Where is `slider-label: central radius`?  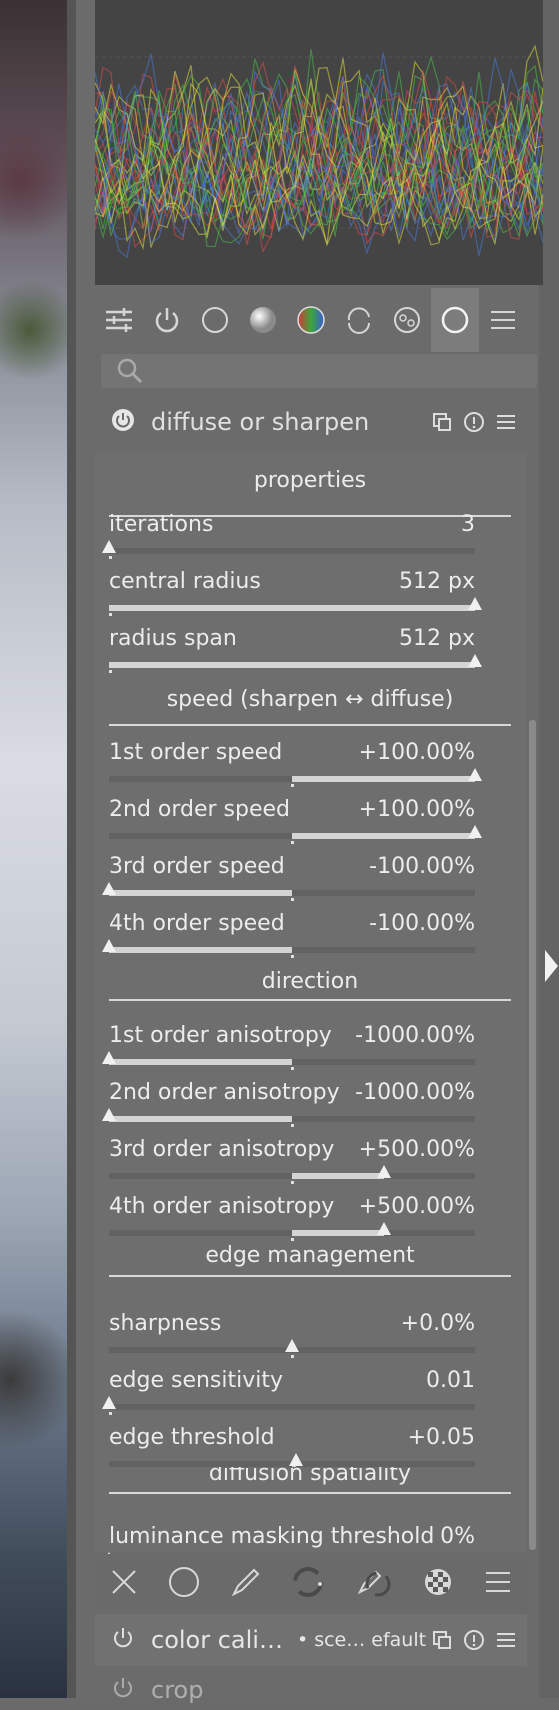 slider-label: central radius is located at coordinates (185, 581).